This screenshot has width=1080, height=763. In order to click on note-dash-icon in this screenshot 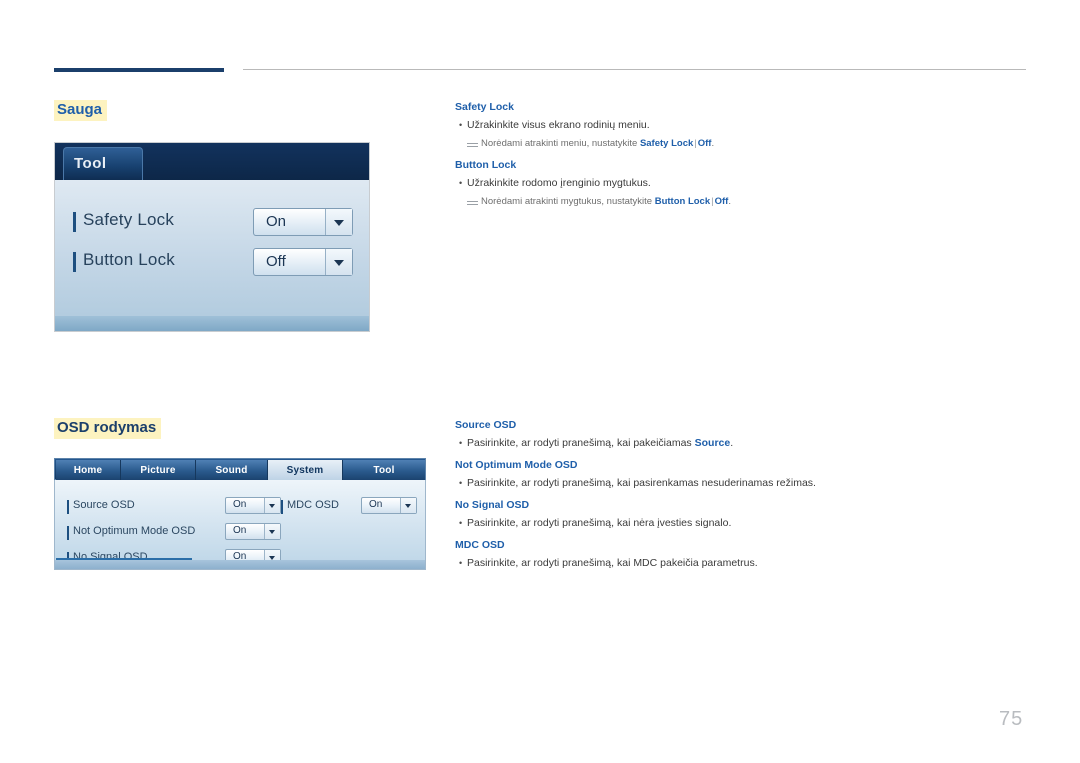, I will do `click(474, 149)`.